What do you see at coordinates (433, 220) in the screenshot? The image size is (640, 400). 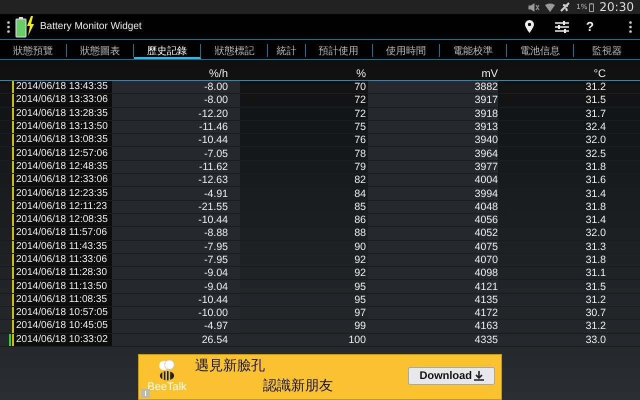 I see `table-cell: 4056` at bounding box center [433, 220].